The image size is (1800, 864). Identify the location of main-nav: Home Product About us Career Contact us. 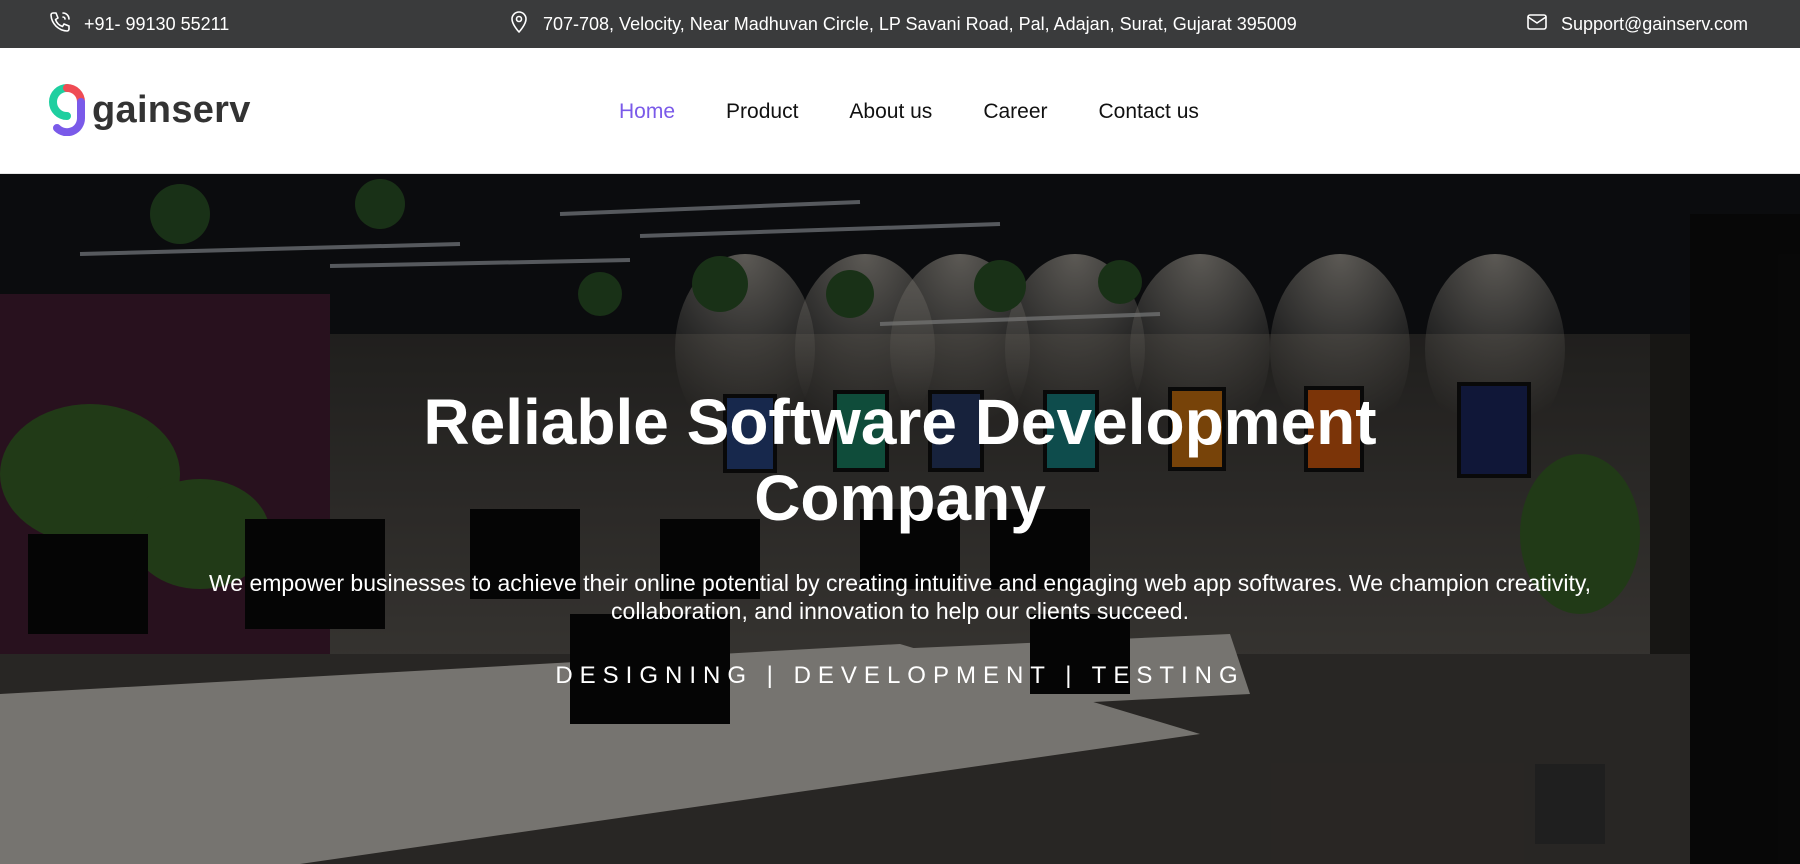
(909, 112).